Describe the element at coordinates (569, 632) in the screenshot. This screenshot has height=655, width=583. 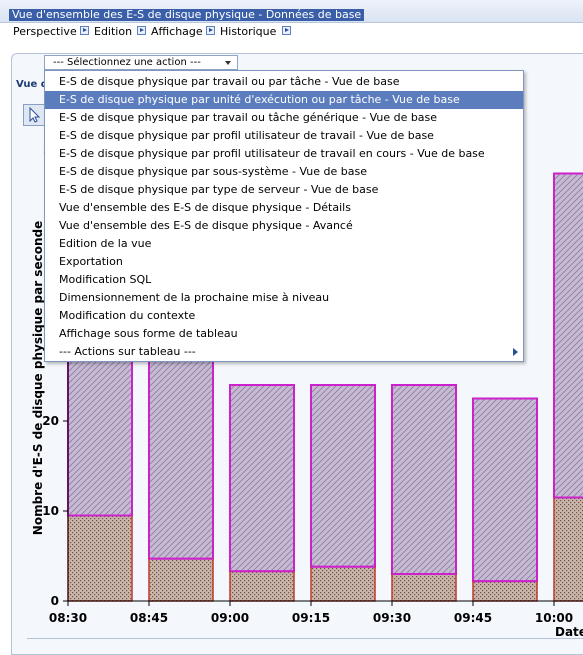
I see `x-axis-label: Date` at that location.